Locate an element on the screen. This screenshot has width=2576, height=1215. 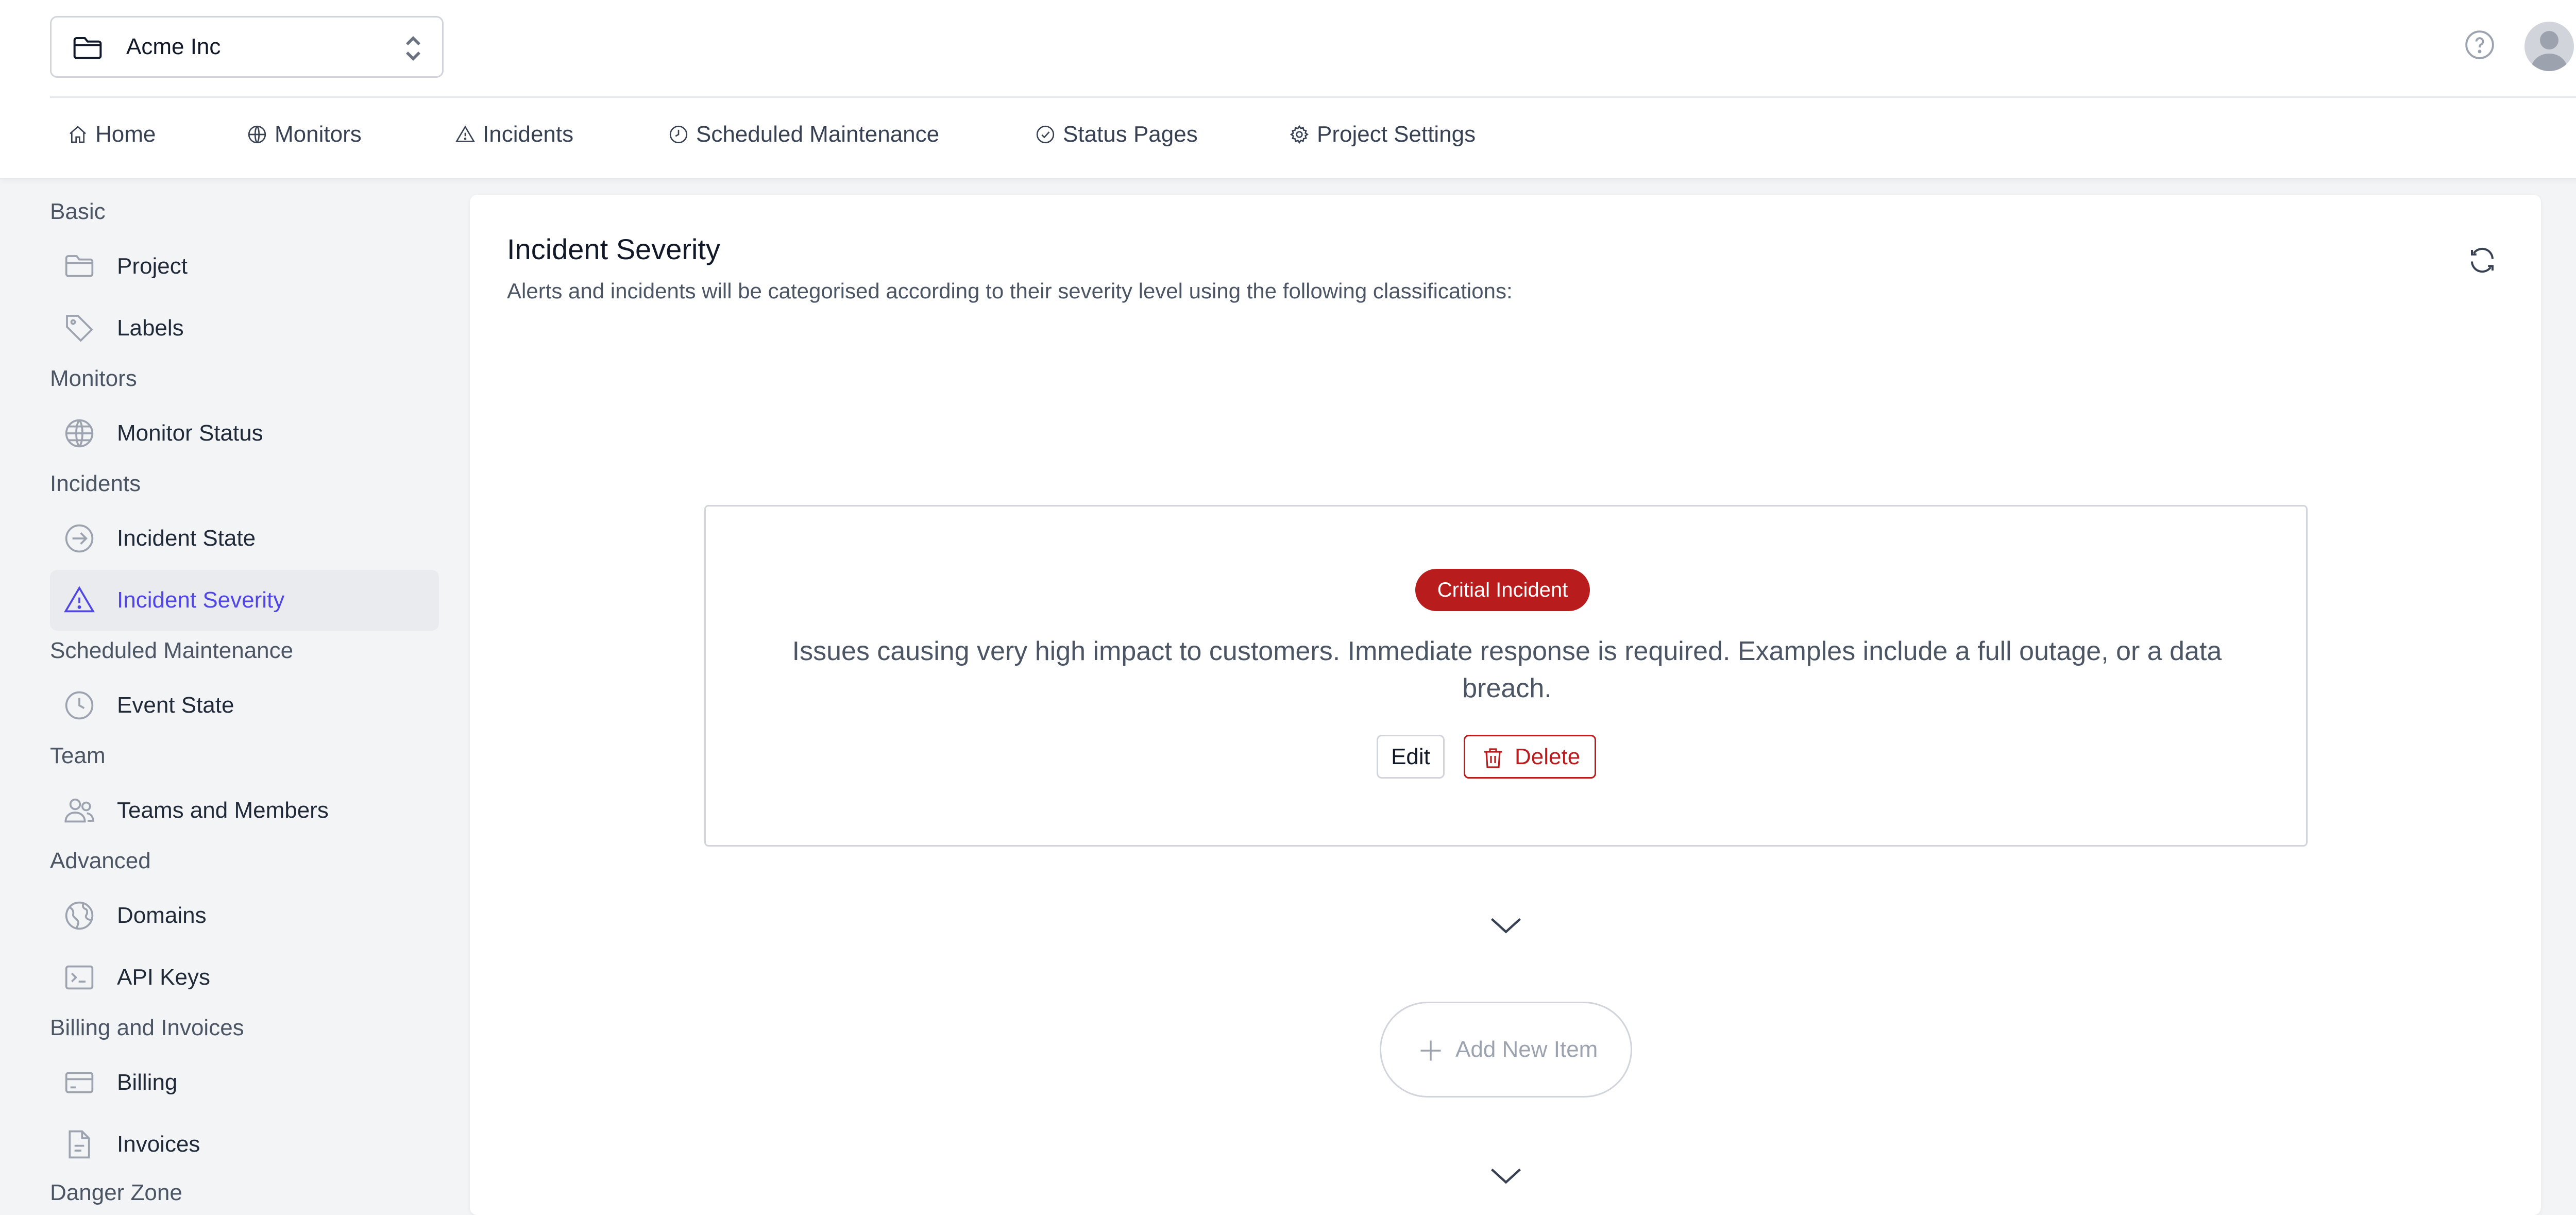
nav-scheduled-maintenance: Scheduled Maintenance is located at coordinates (804, 134).